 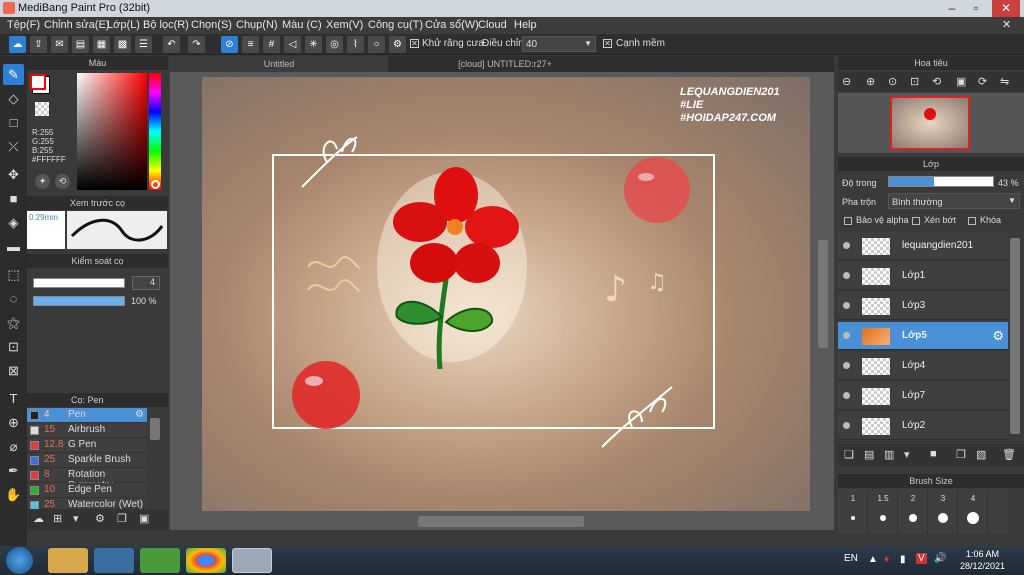 I want to click on brush-item: 8Rotation Symmetry, so click(x=87, y=479).